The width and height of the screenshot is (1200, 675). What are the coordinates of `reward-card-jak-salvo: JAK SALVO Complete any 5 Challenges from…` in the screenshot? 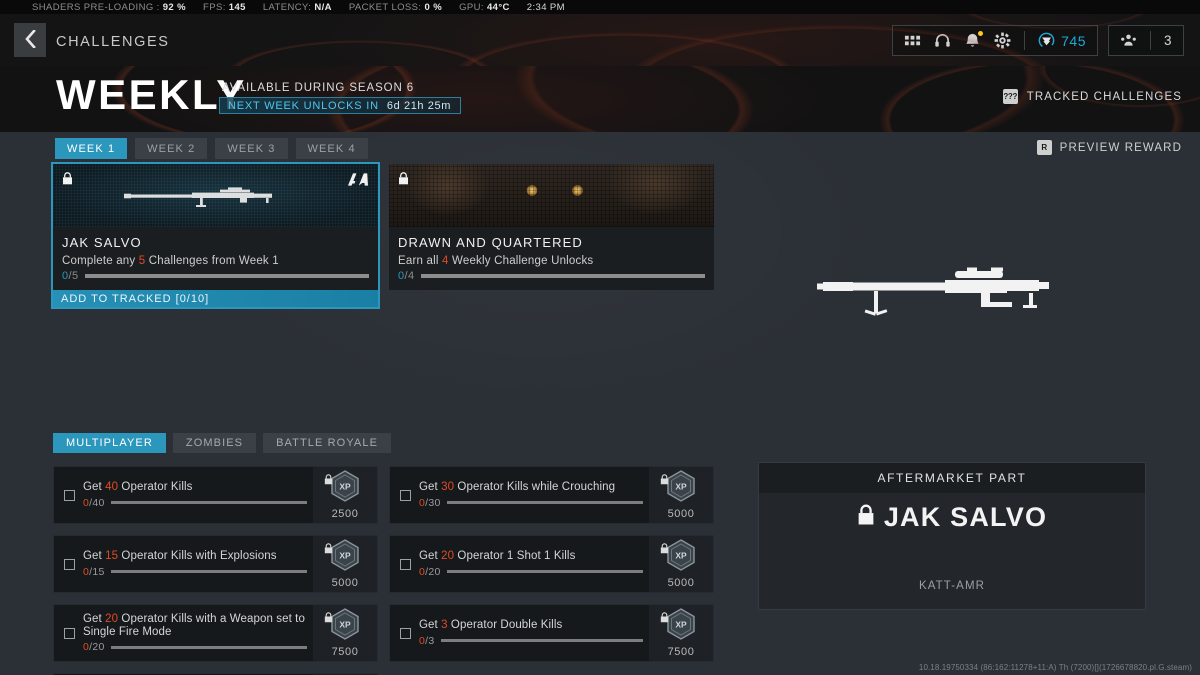 It's located at (215, 235).